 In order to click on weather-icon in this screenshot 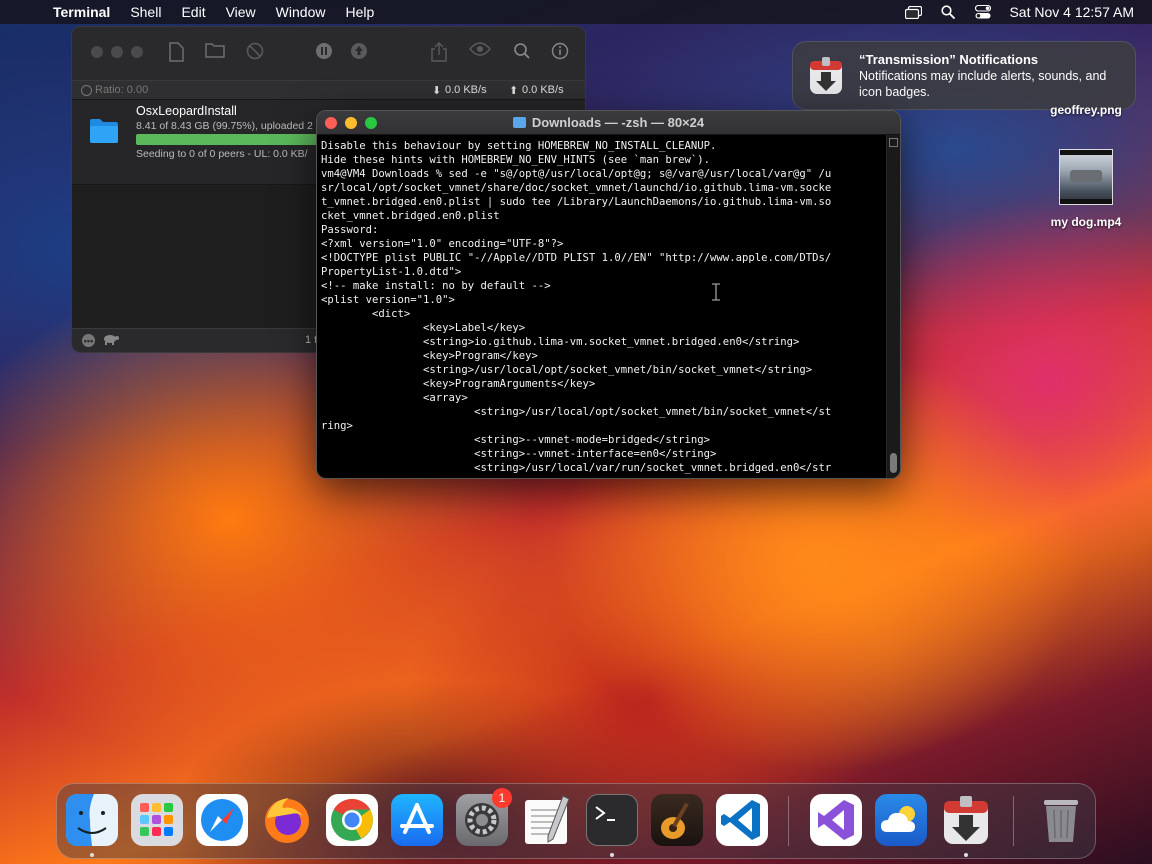, I will do `click(898, 819)`.